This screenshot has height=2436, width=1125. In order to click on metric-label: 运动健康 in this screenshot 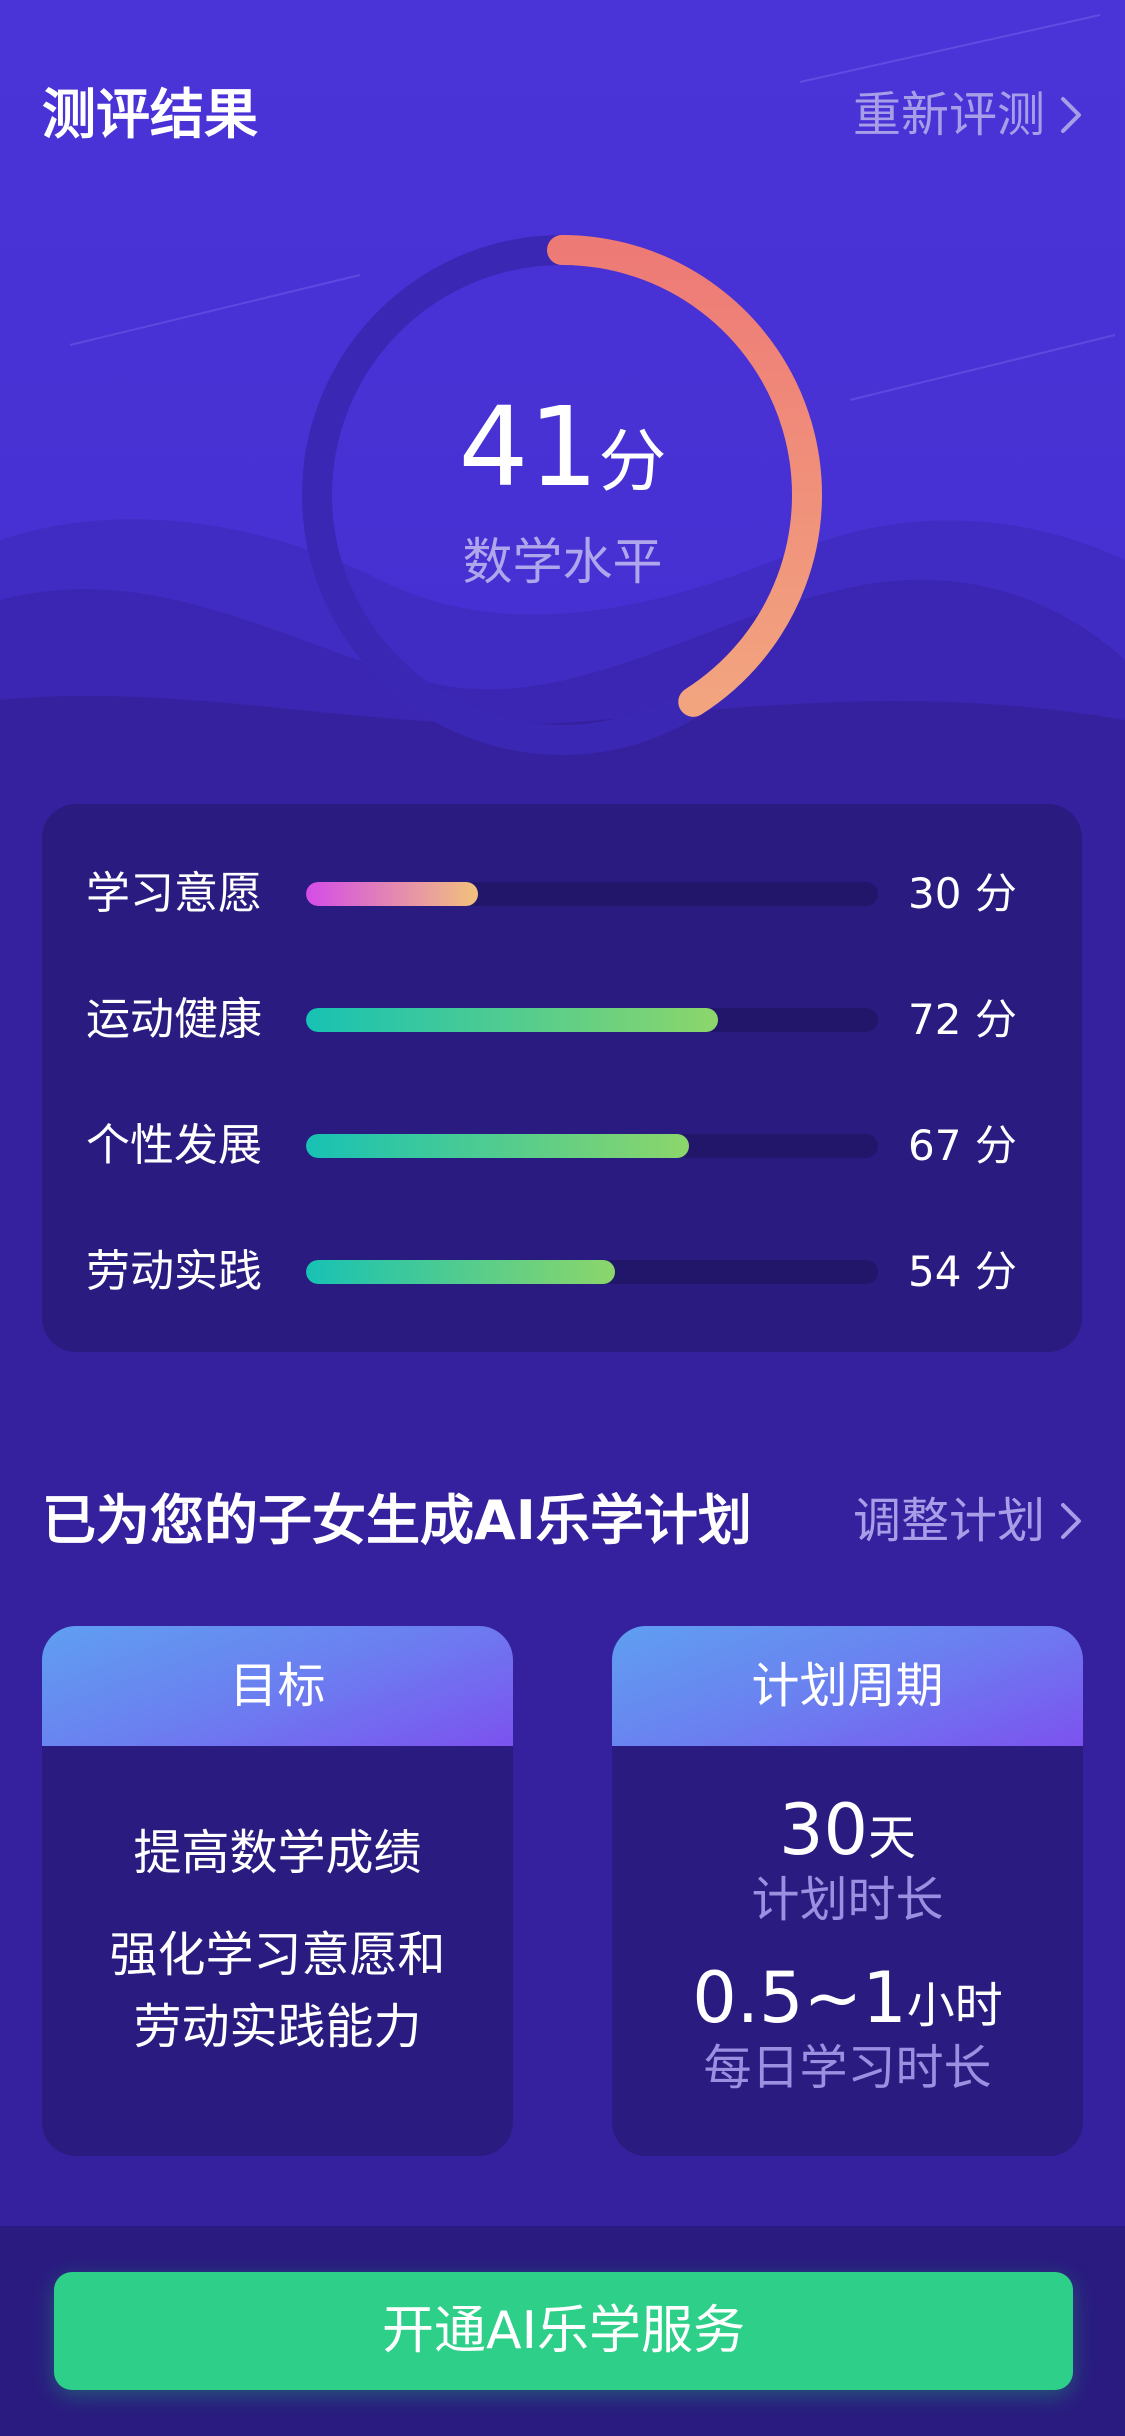, I will do `click(174, 1019)`.